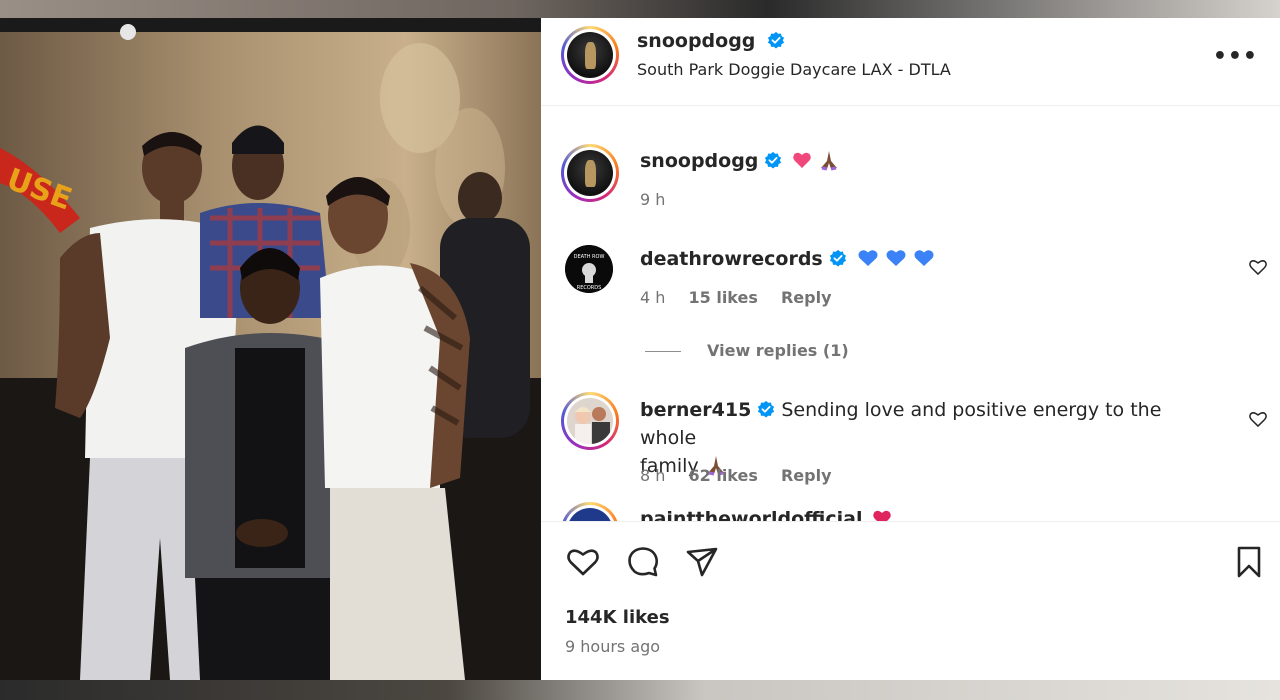  I want to click on author-row: snoopdogg, so click(711, 41).